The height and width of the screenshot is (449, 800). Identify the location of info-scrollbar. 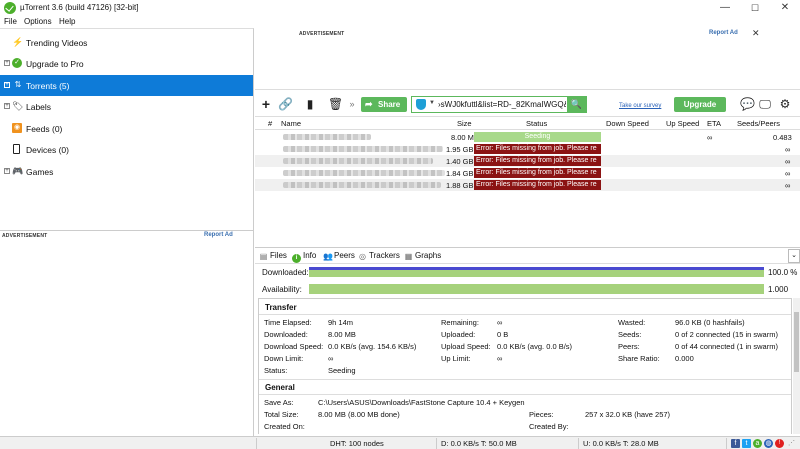
(796, 366).